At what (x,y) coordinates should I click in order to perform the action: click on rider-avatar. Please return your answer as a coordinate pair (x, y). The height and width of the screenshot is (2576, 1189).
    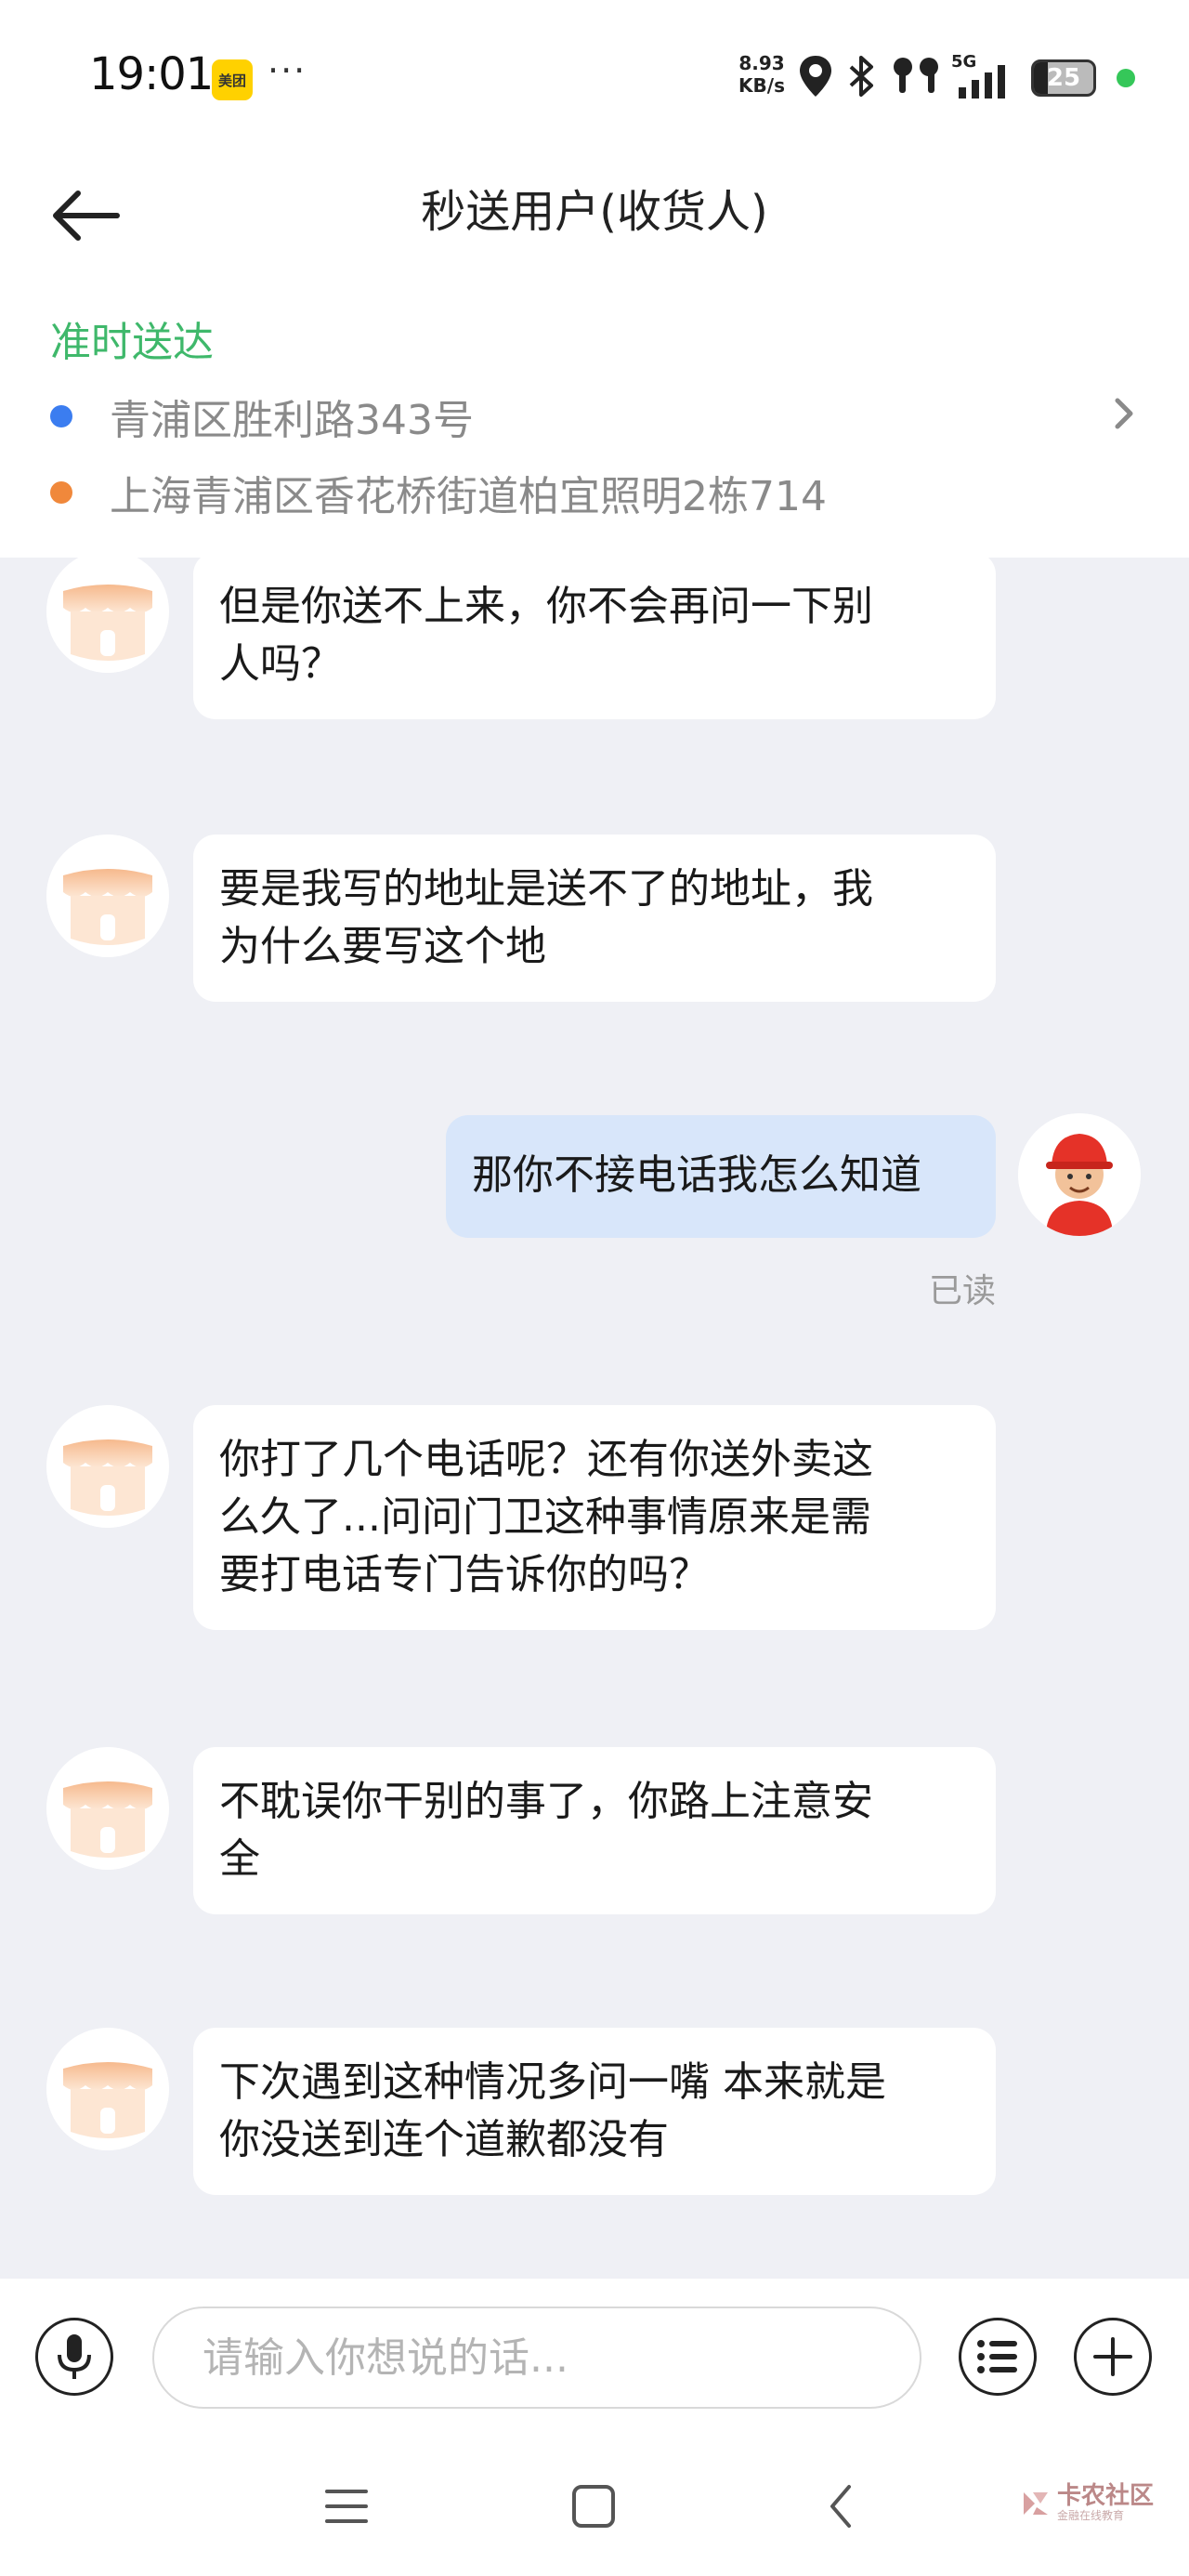
    Looking at the image, I should click on (1079, 1174).